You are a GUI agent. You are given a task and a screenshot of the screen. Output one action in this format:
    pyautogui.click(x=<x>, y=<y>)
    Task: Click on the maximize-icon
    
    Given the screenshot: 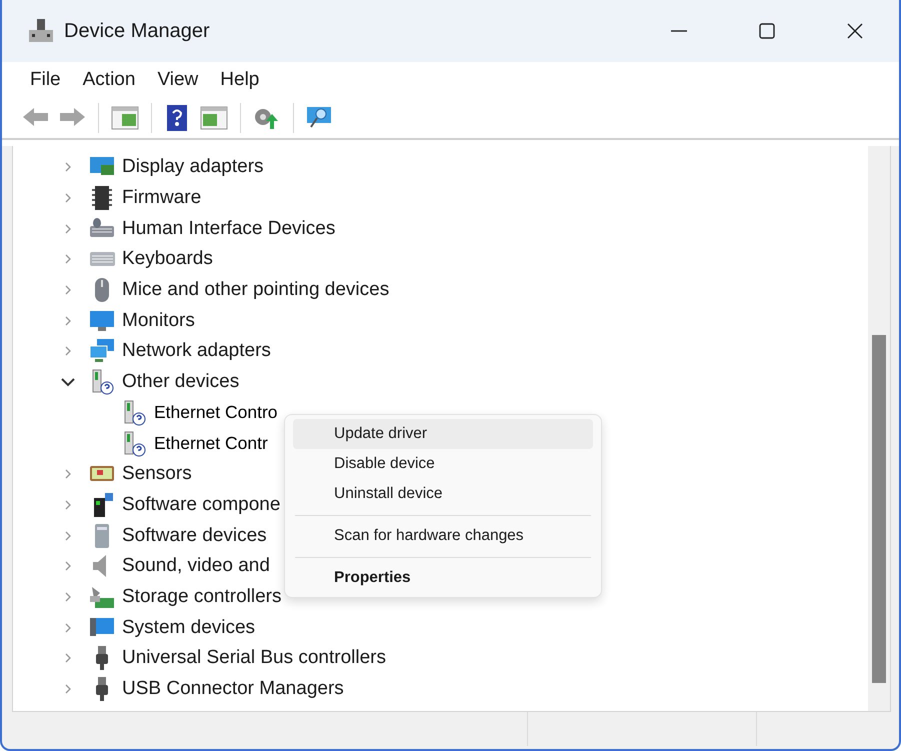 What is the action you would take?
    pyautogui.click(x=767, y=31)
    